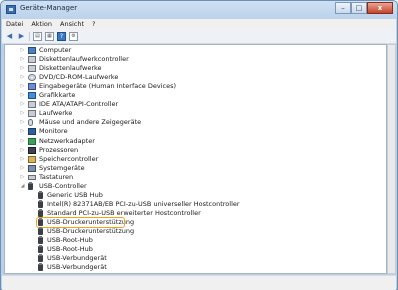 This screenshot has width=398, height=290. I want to click on processor-icon, so click(32, 150).